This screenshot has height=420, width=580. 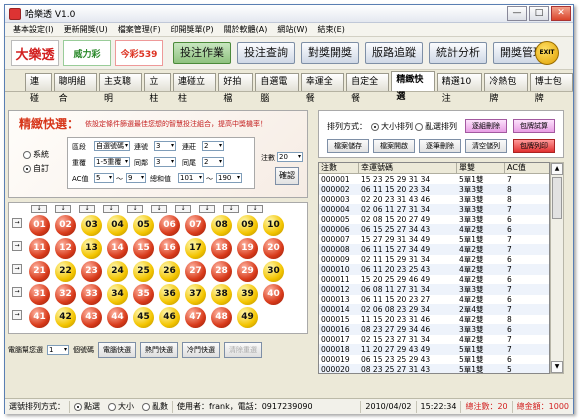 What do you see at coordinates (561, 13) in the screenshot?
I see `close-button: ✕` at bounding box center [561, 13].